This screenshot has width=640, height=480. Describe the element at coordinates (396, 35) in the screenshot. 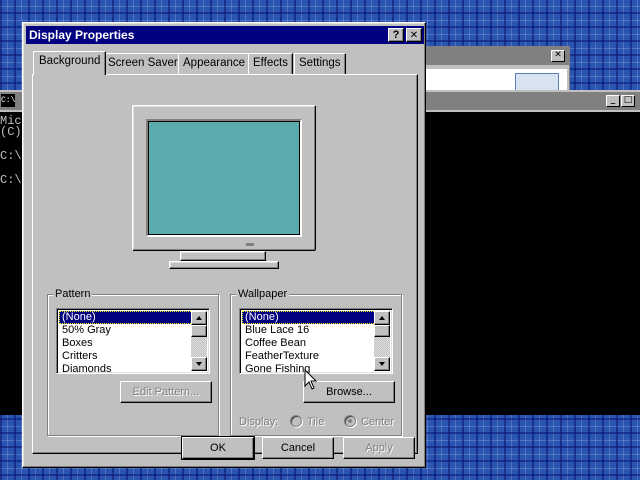

I see `help-button: ?` at that location.